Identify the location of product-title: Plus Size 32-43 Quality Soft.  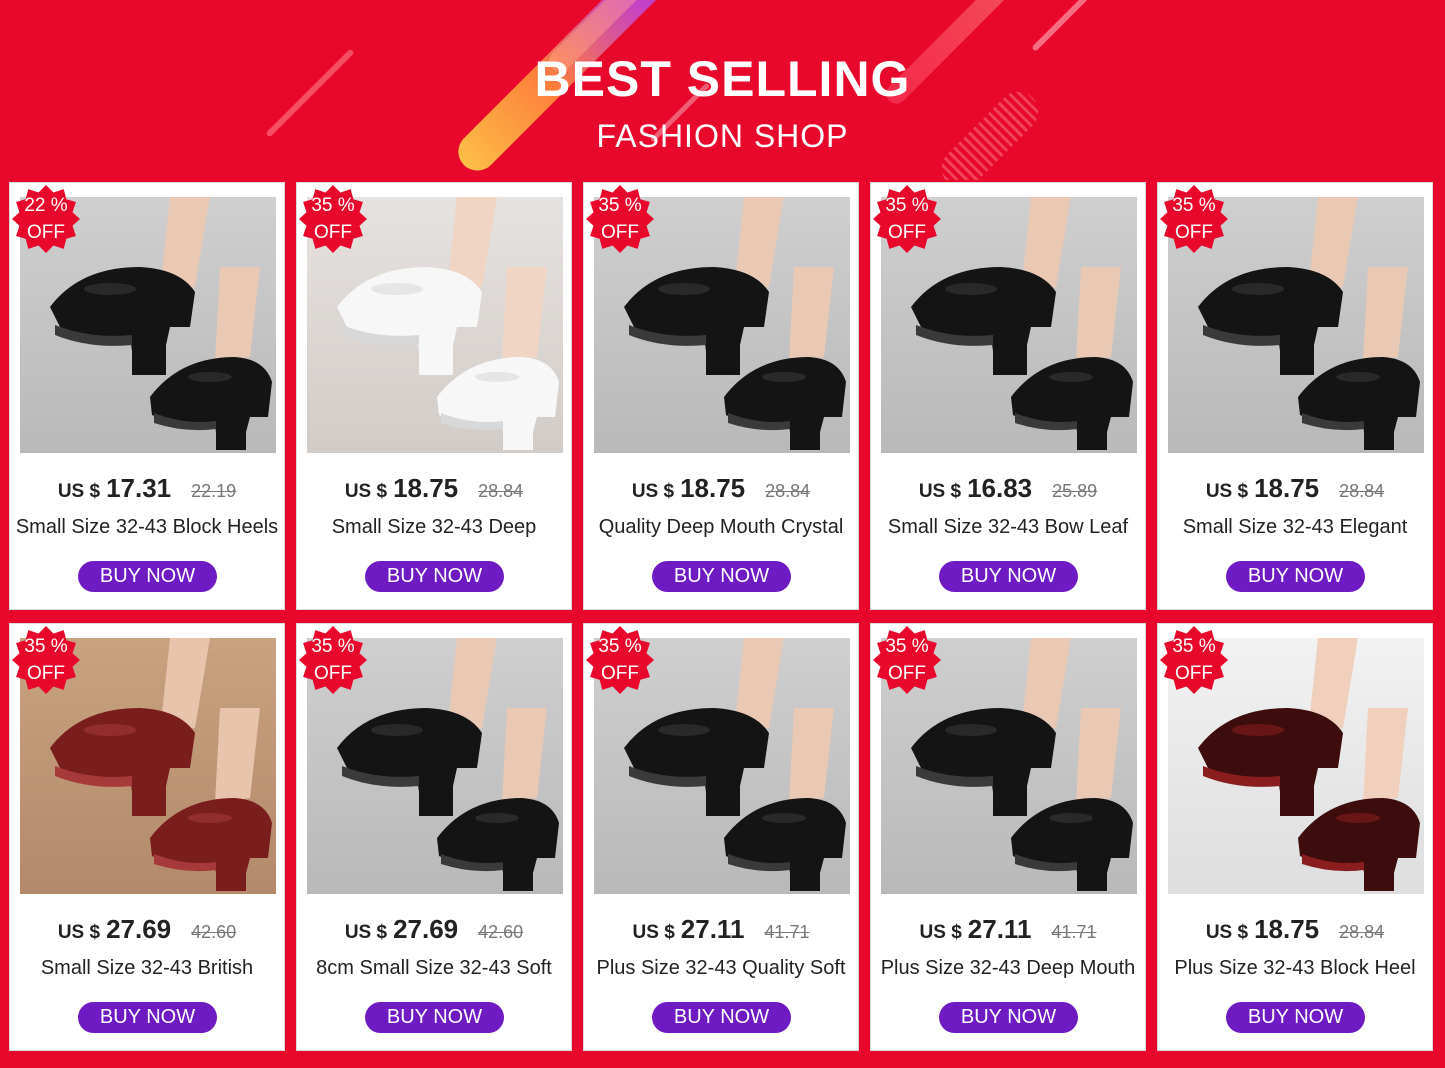
(721, 968).